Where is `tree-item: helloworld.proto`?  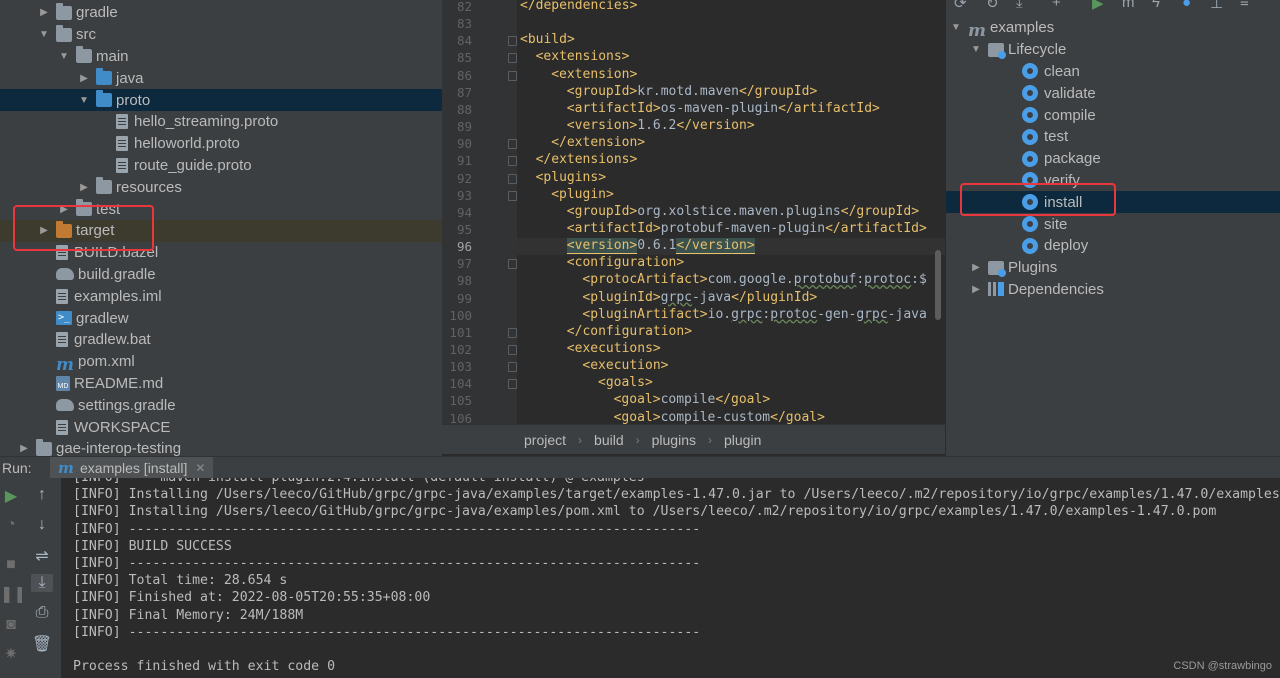
tree-item: helloworld.proto is located at coordinates (221, 144).